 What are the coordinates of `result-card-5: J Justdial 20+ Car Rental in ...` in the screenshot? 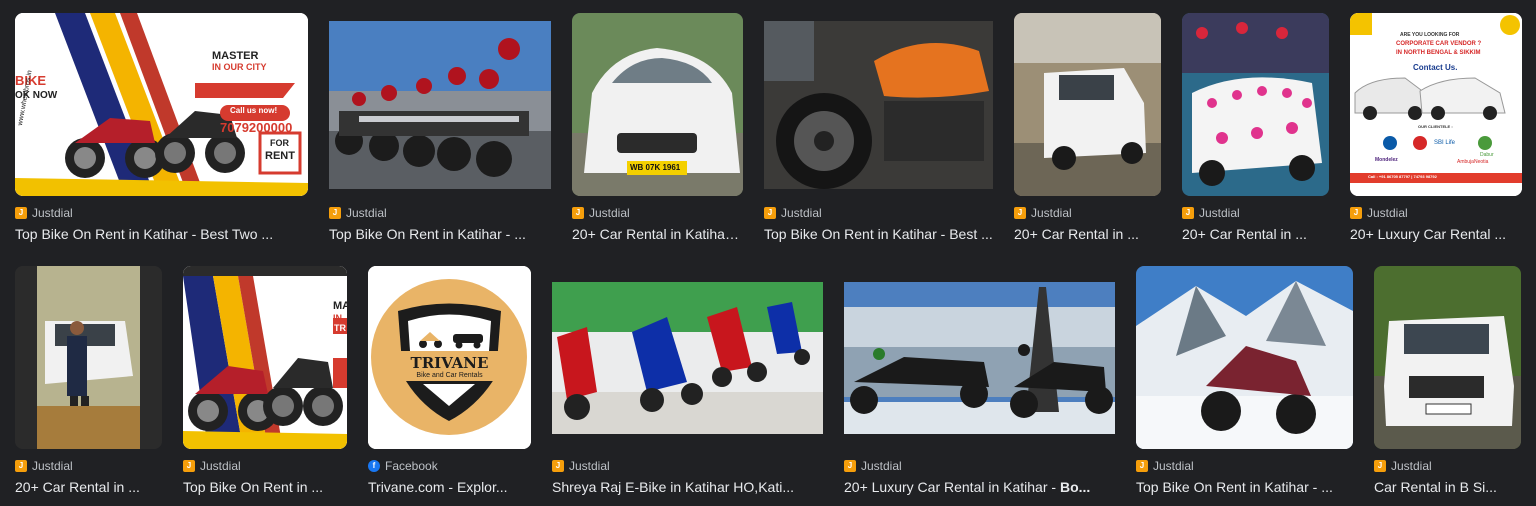 It's located at (1087, 128).